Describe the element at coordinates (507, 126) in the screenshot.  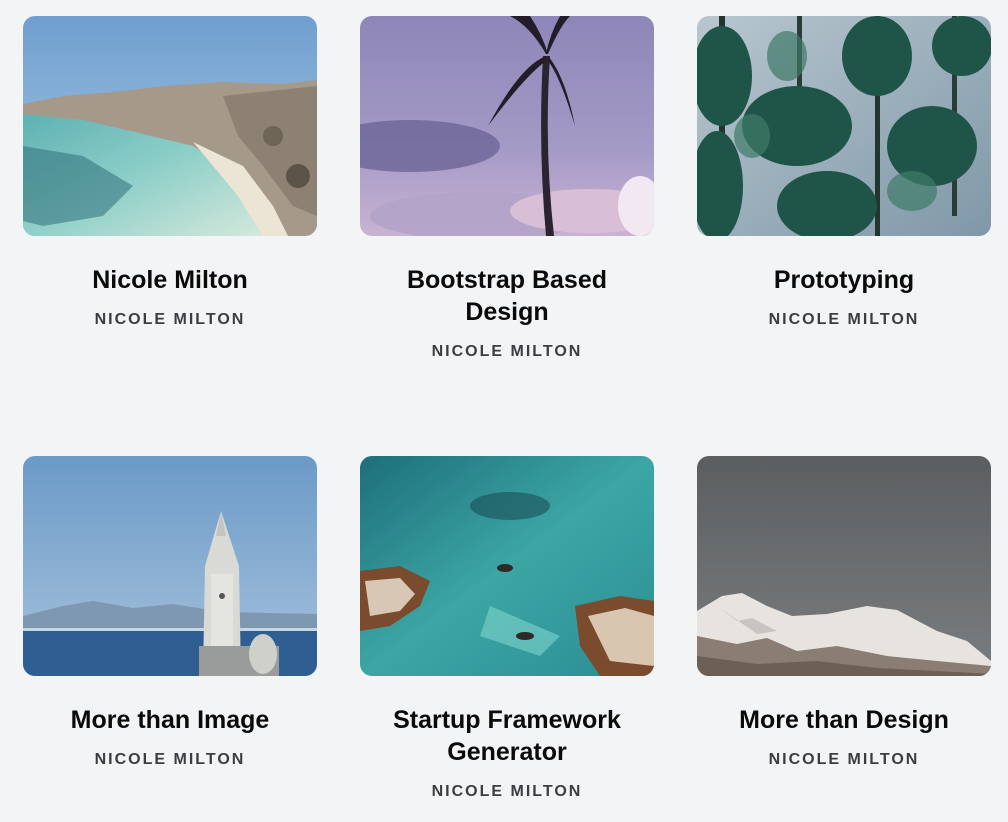
I see `palm-tree-sky-image` at that location.